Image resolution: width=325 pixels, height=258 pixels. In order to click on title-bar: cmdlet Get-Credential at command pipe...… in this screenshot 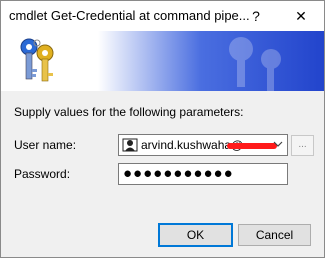, I will do `click(162, 16)`.